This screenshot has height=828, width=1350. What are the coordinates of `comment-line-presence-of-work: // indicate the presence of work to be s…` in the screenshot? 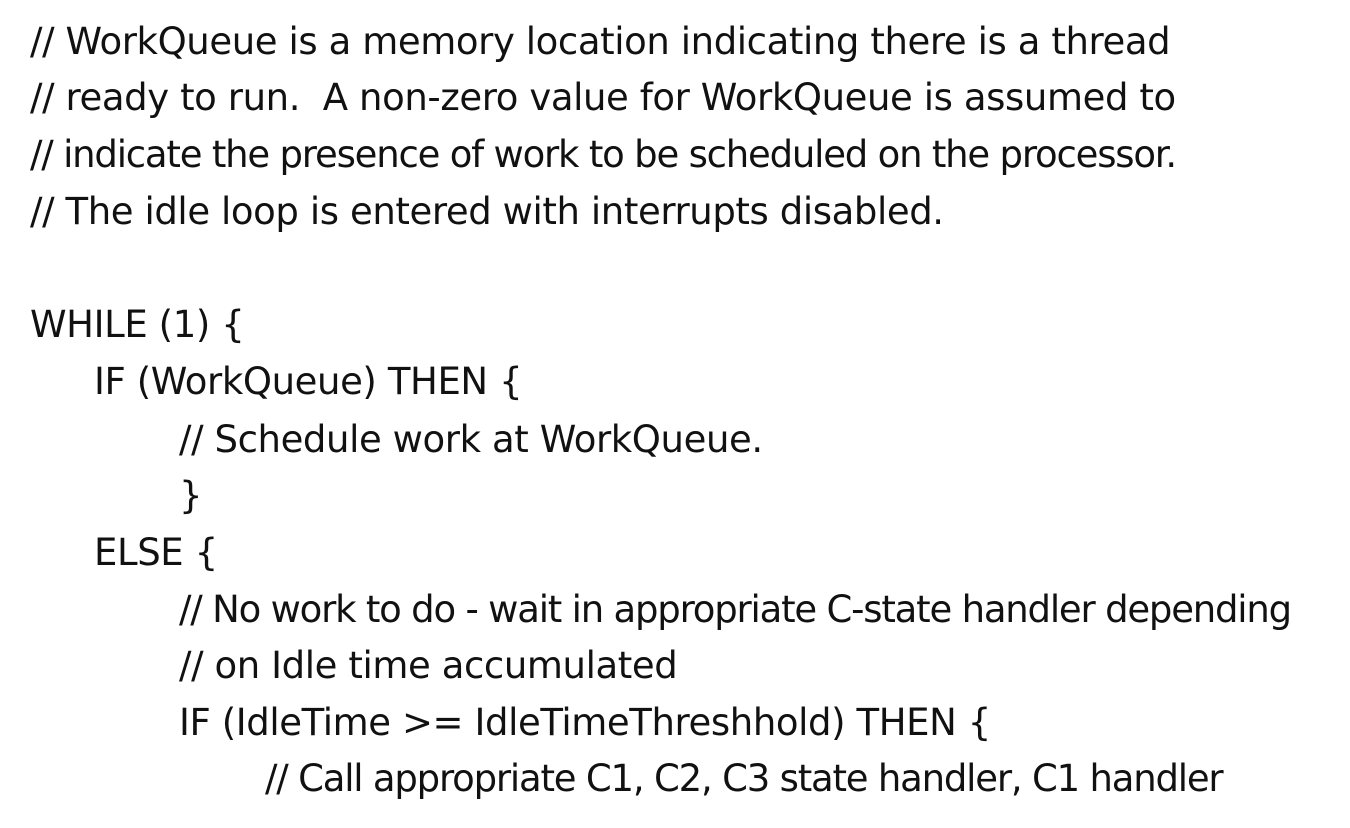 It's located at (603, 154).